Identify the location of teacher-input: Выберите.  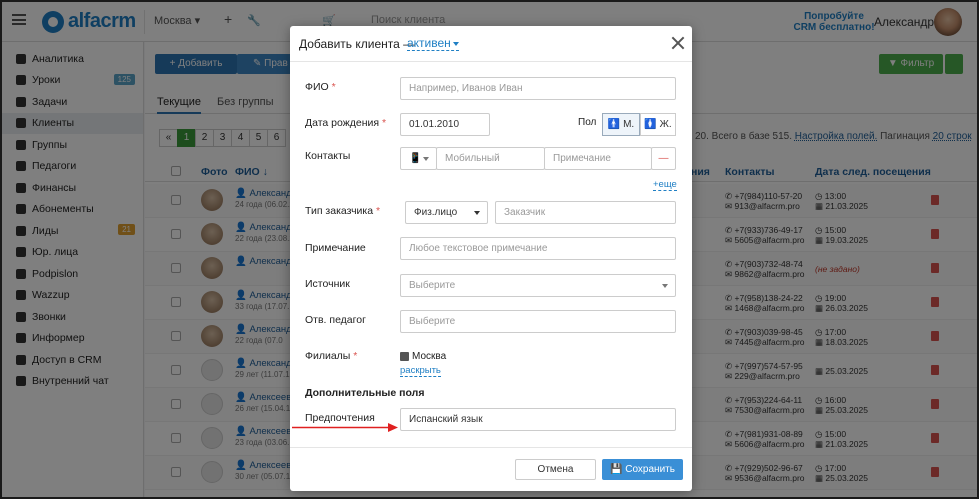
(538, 321).